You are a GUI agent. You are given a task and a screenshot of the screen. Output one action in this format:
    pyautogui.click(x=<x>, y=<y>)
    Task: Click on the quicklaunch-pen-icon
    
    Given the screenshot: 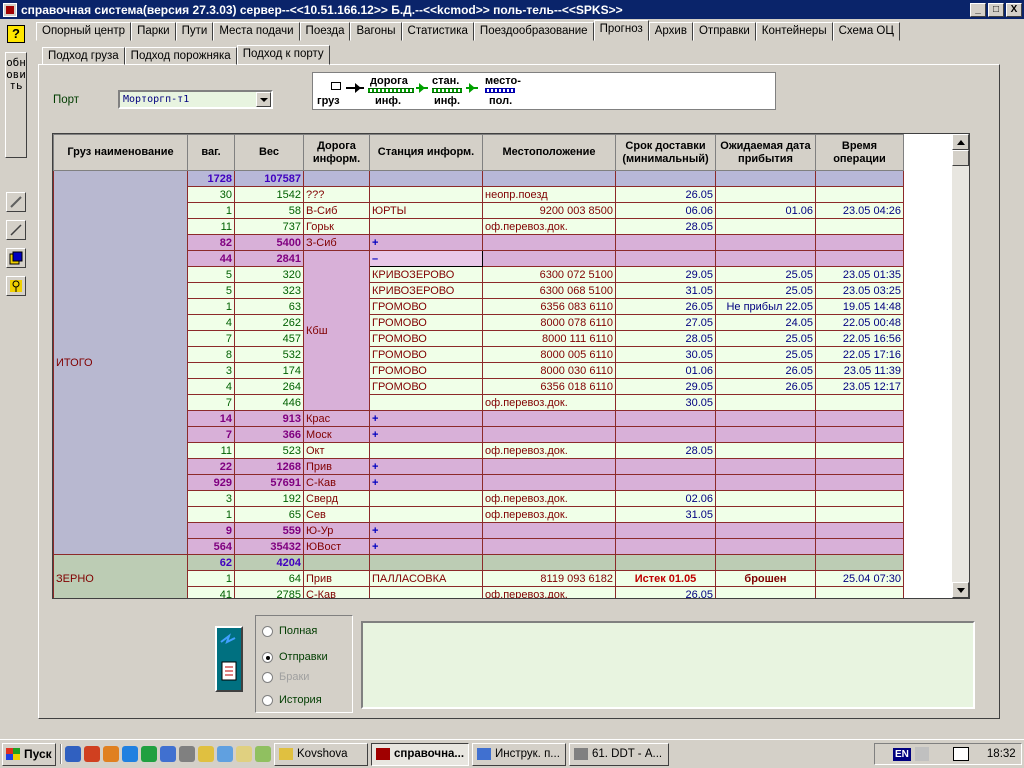 What is the action you would take?
    pyautogui.click(x=206, y=754)
    